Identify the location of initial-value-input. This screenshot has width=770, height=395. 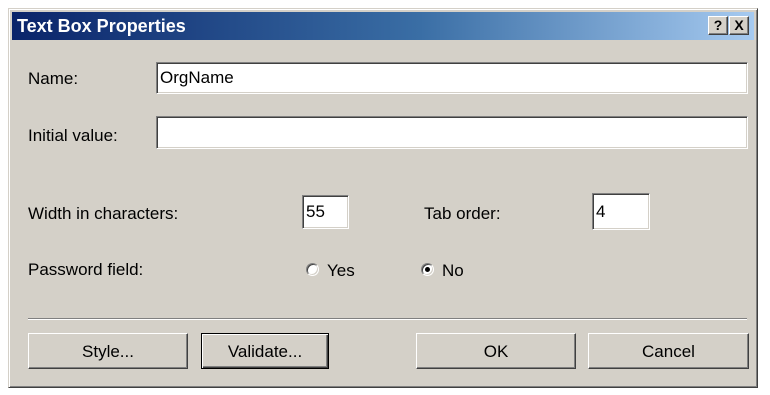
(452, 132).